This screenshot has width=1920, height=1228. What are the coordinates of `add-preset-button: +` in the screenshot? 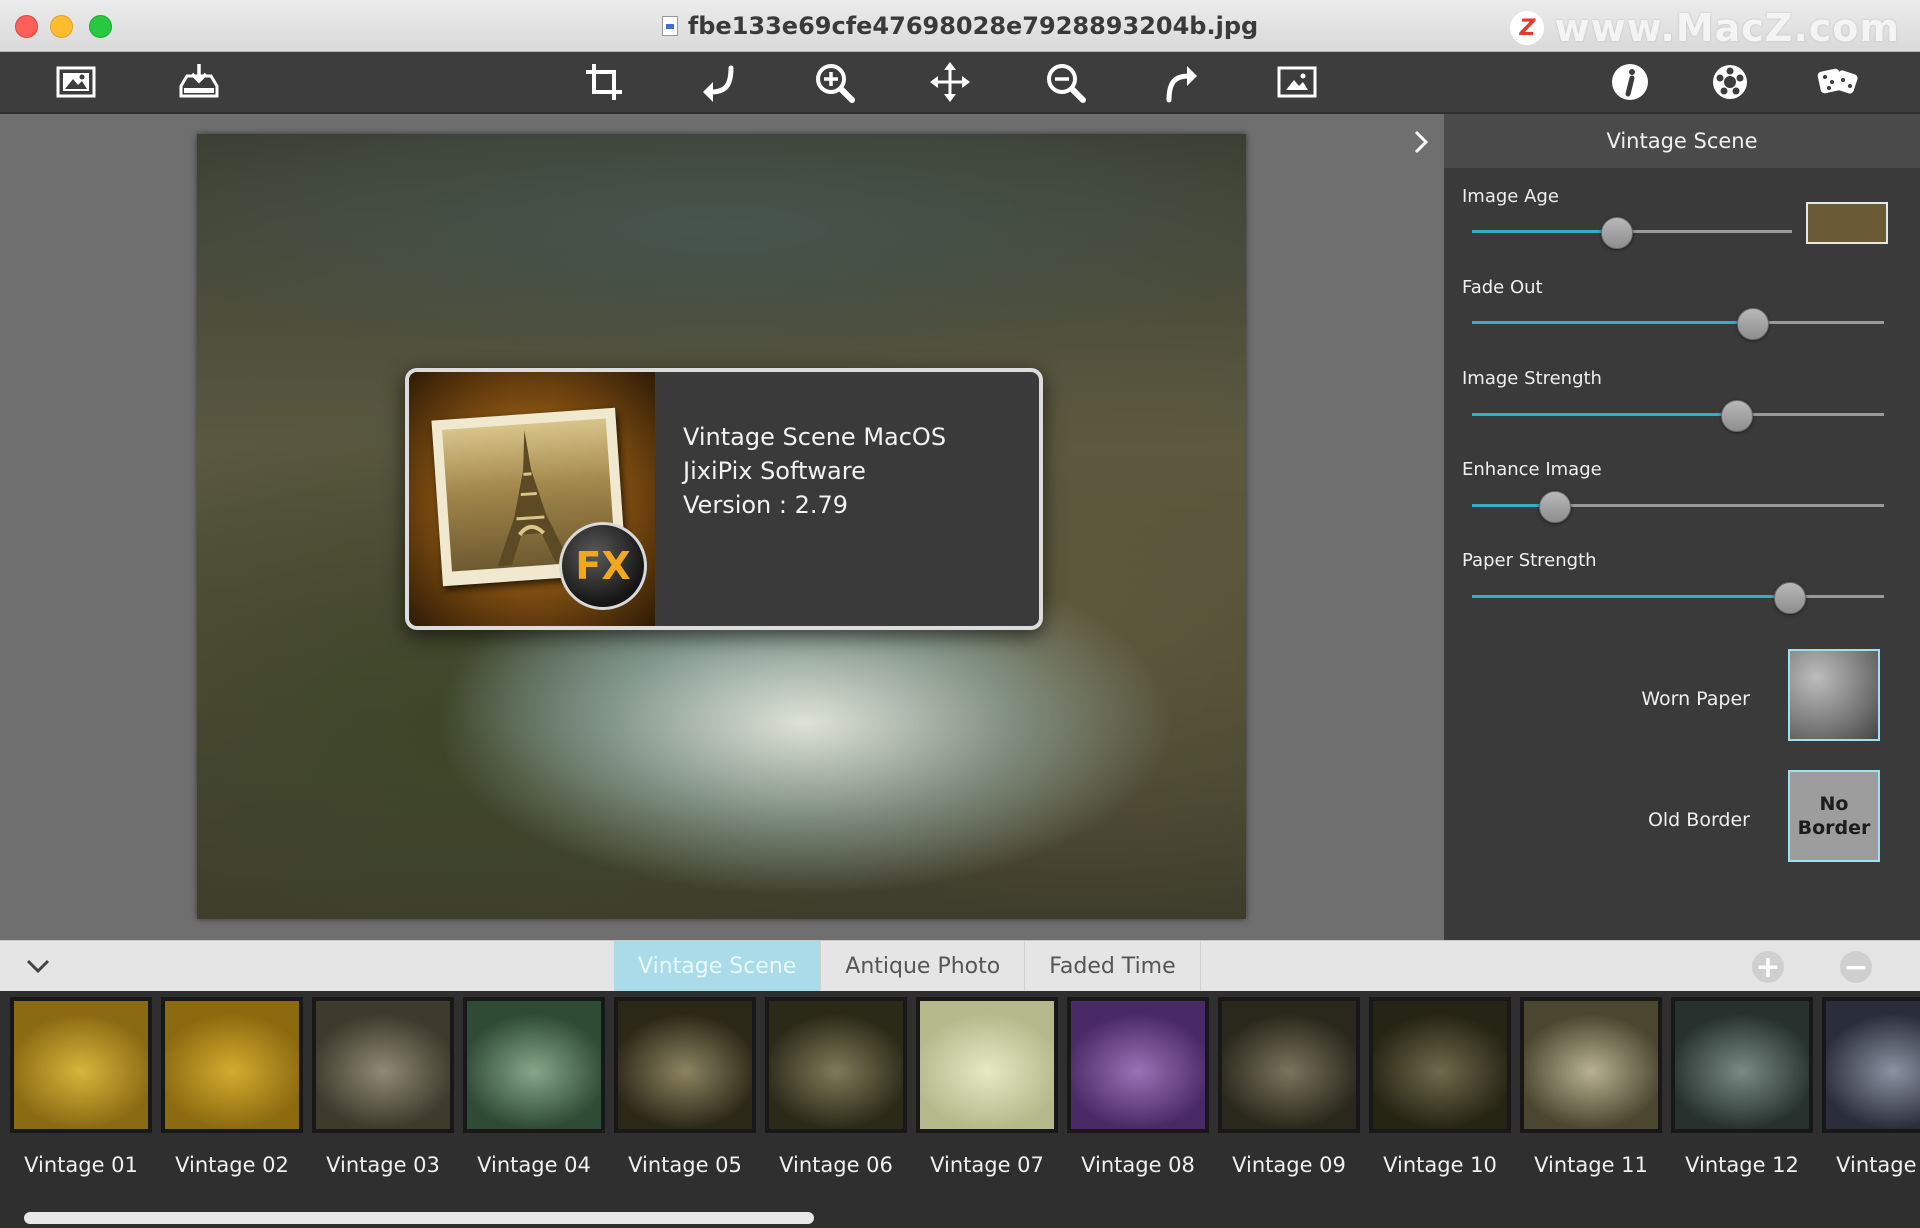 It's located at (1768, 967).